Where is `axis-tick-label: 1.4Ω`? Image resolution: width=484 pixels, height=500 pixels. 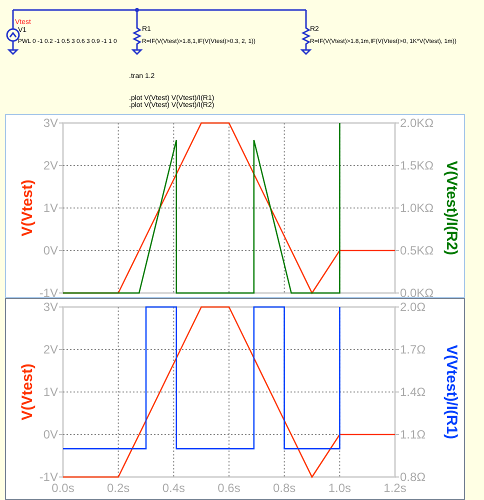
axis-tick-label: 1.4Ω is located at coordinates (413, 392).